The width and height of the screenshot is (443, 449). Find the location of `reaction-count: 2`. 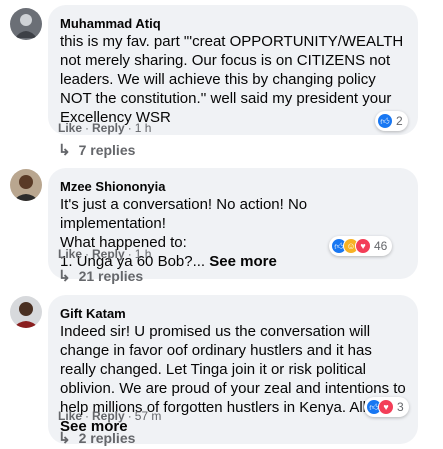

reaction-count: 2 is located at coordinates (399, 121).